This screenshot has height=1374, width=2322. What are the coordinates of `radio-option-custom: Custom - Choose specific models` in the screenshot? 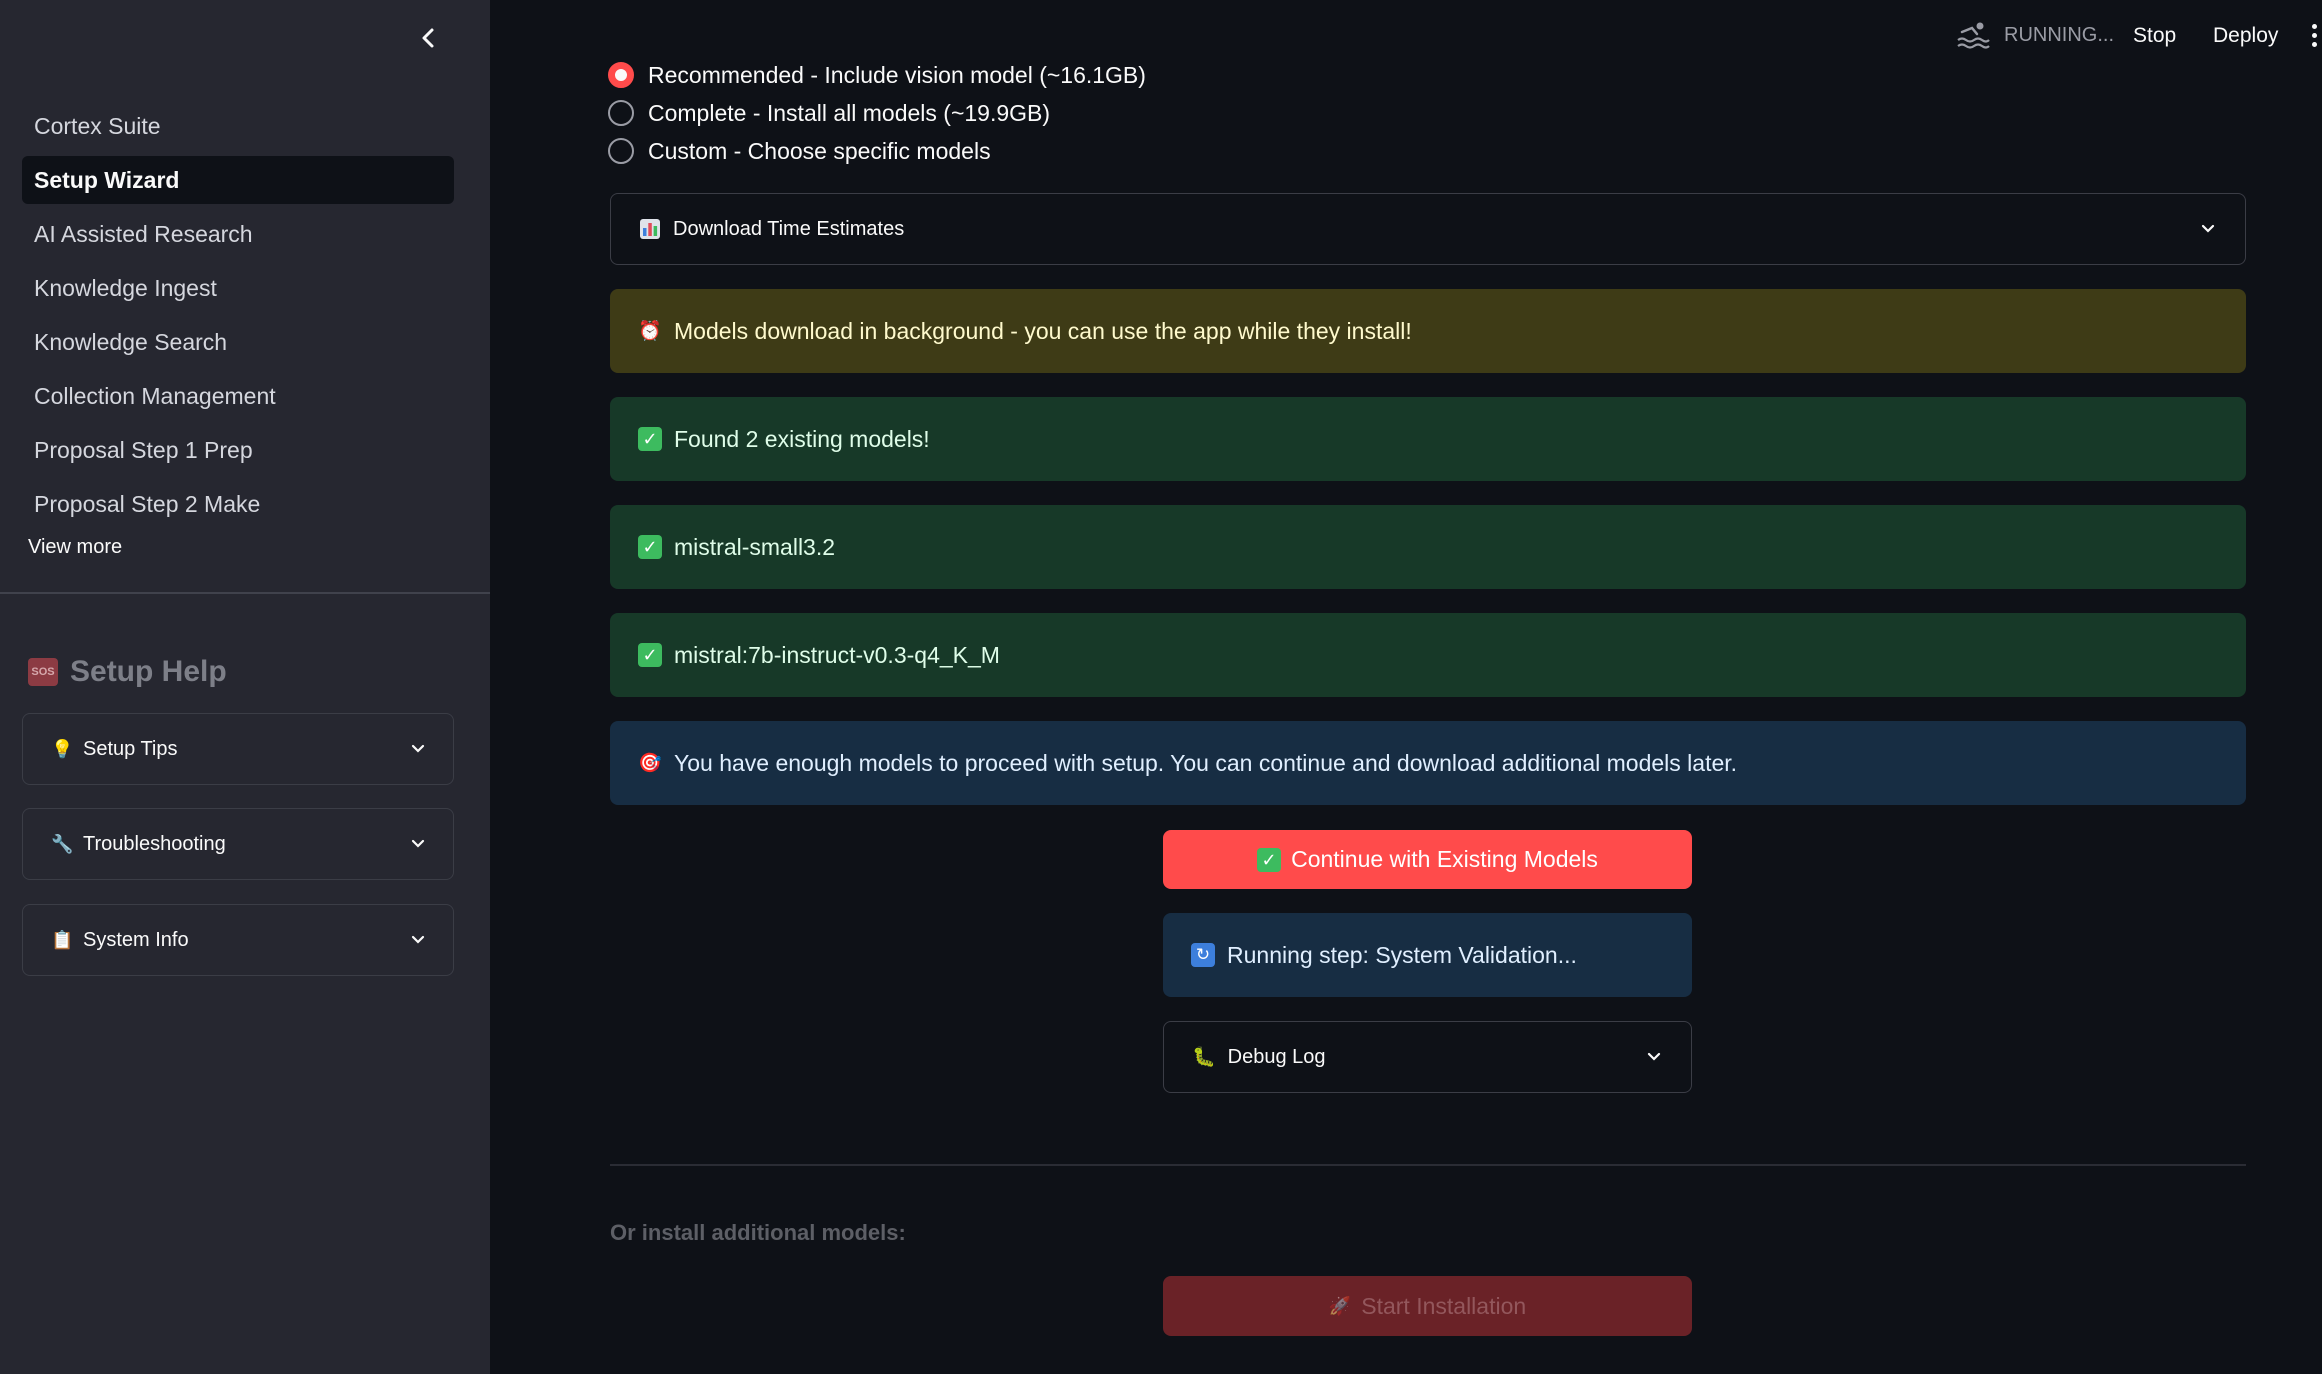 It's located at (799, 151).